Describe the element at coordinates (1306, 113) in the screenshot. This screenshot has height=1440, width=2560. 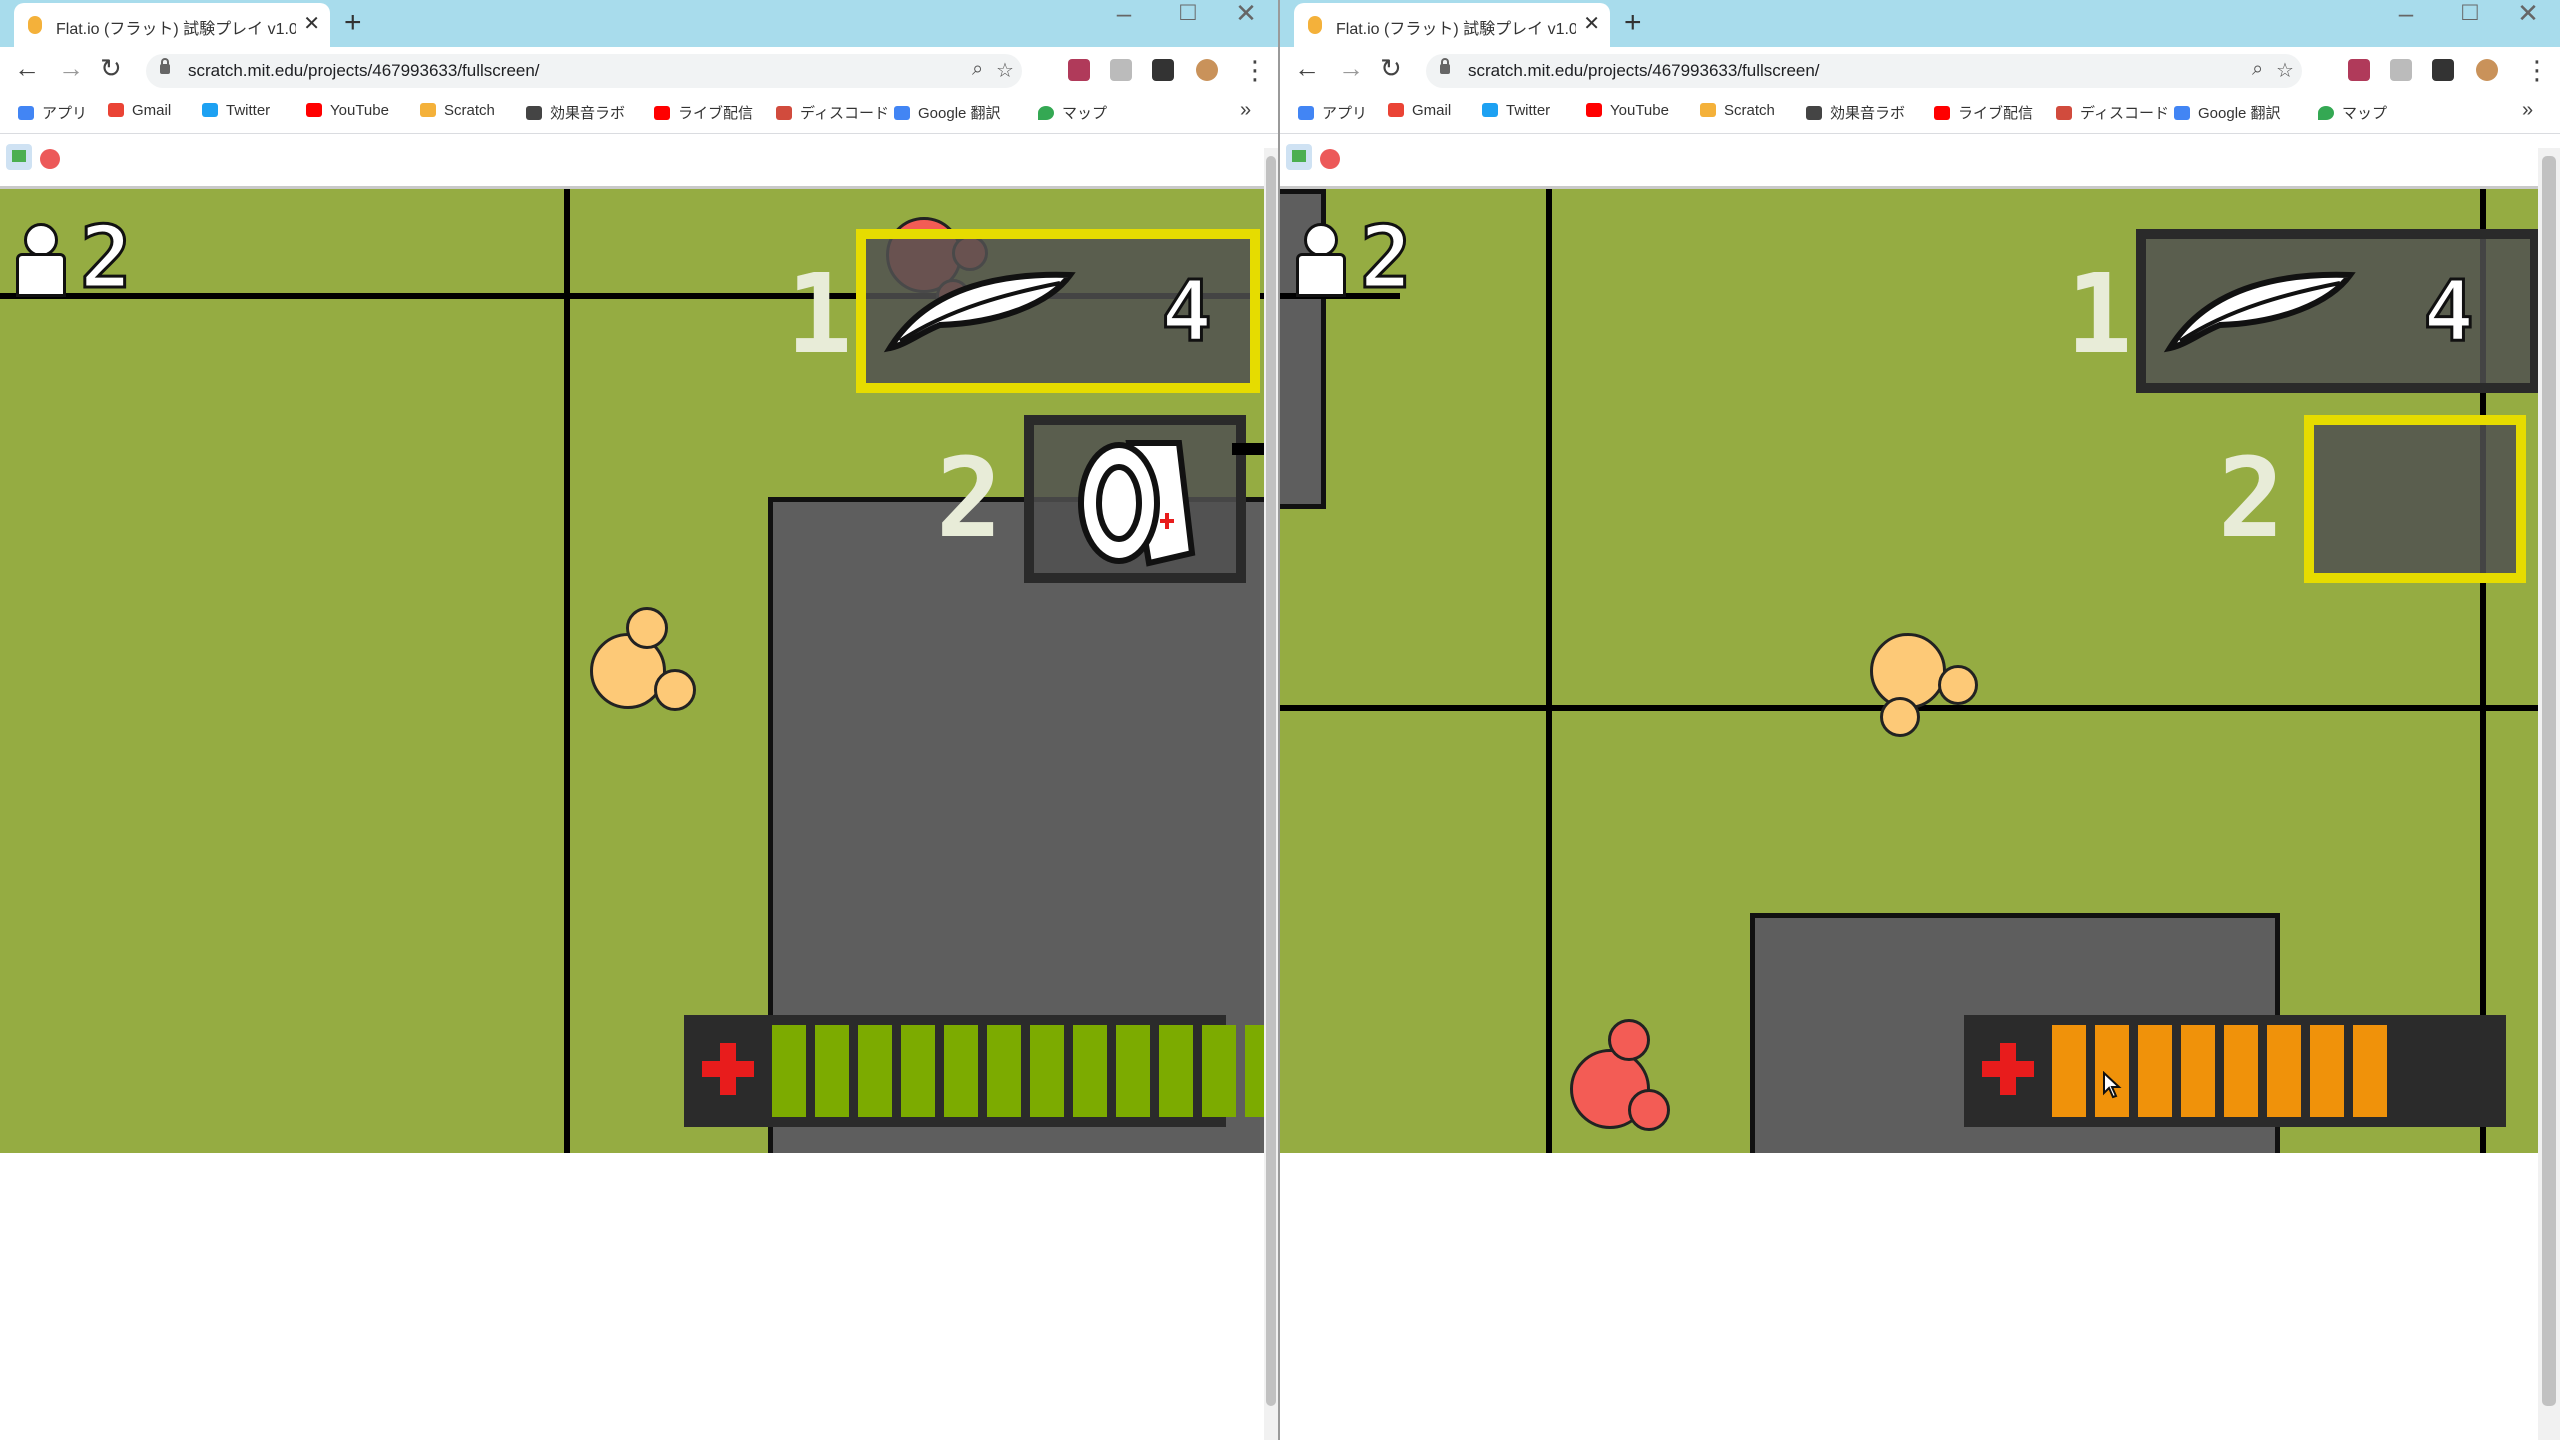
I see `apps-grid-icon` at that location.